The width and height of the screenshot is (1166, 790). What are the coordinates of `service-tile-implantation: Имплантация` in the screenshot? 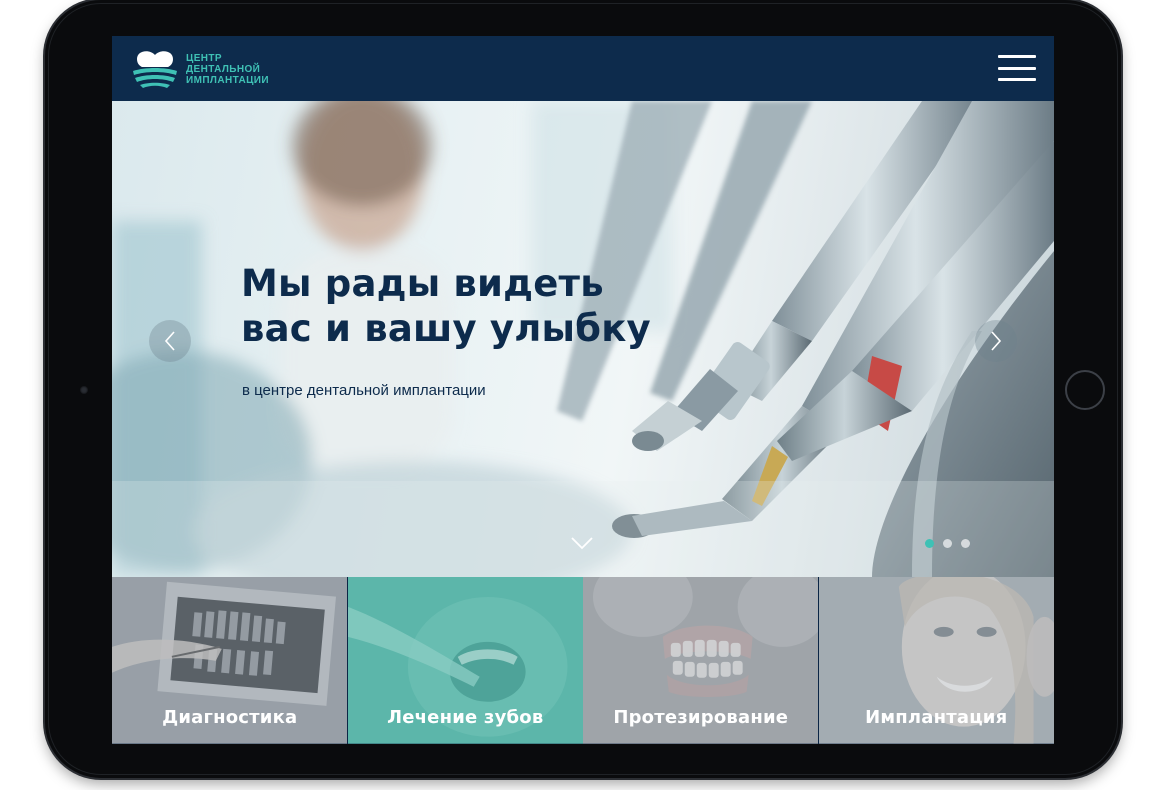 It's located at (936, 660).